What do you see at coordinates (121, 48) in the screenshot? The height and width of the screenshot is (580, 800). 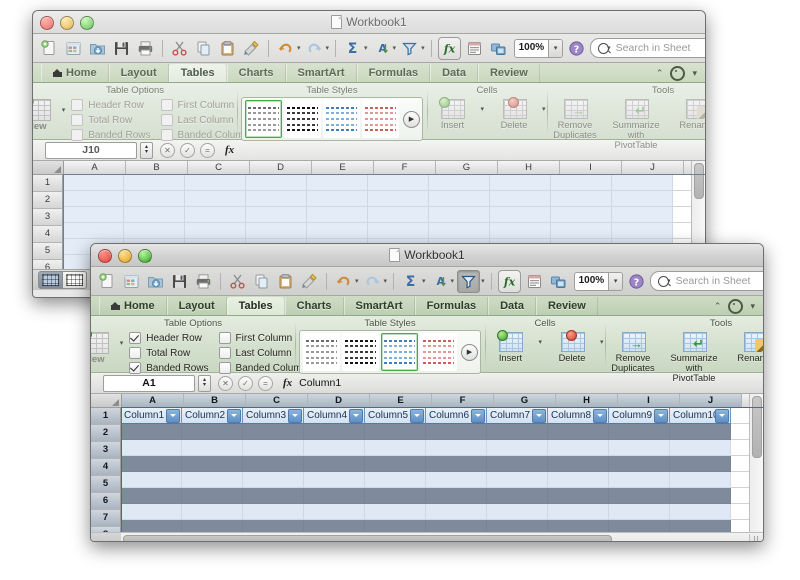 I see `save-icon` at bounding box center [121, 48].